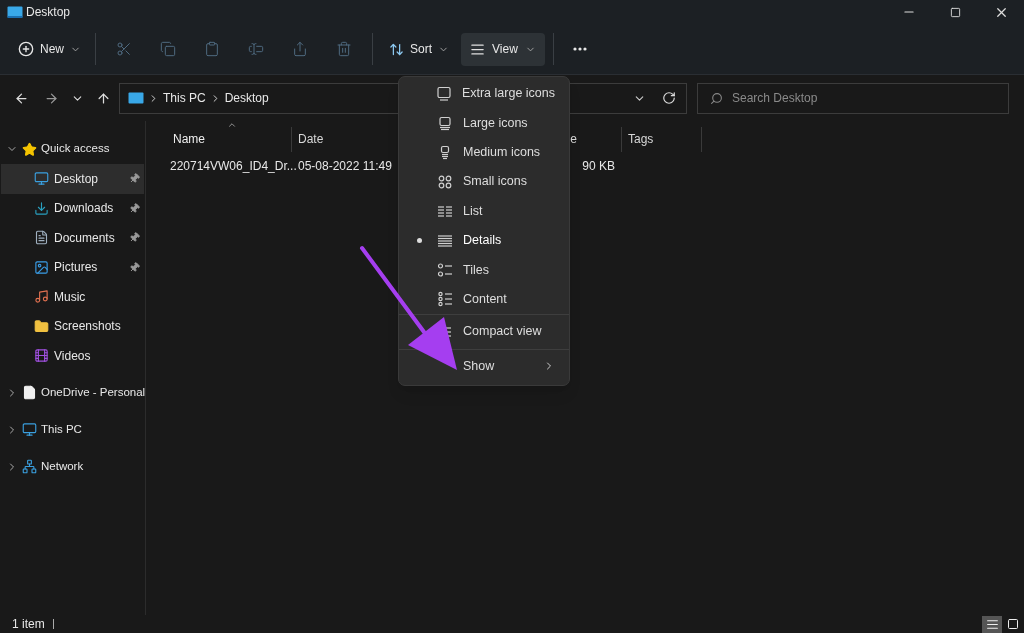 This screenshot has height=633, width=1024. What do you see at coordinates (484, 152) in the screenshot?
I see `menu-item: Medium icons` at bounding box center [484, 152].